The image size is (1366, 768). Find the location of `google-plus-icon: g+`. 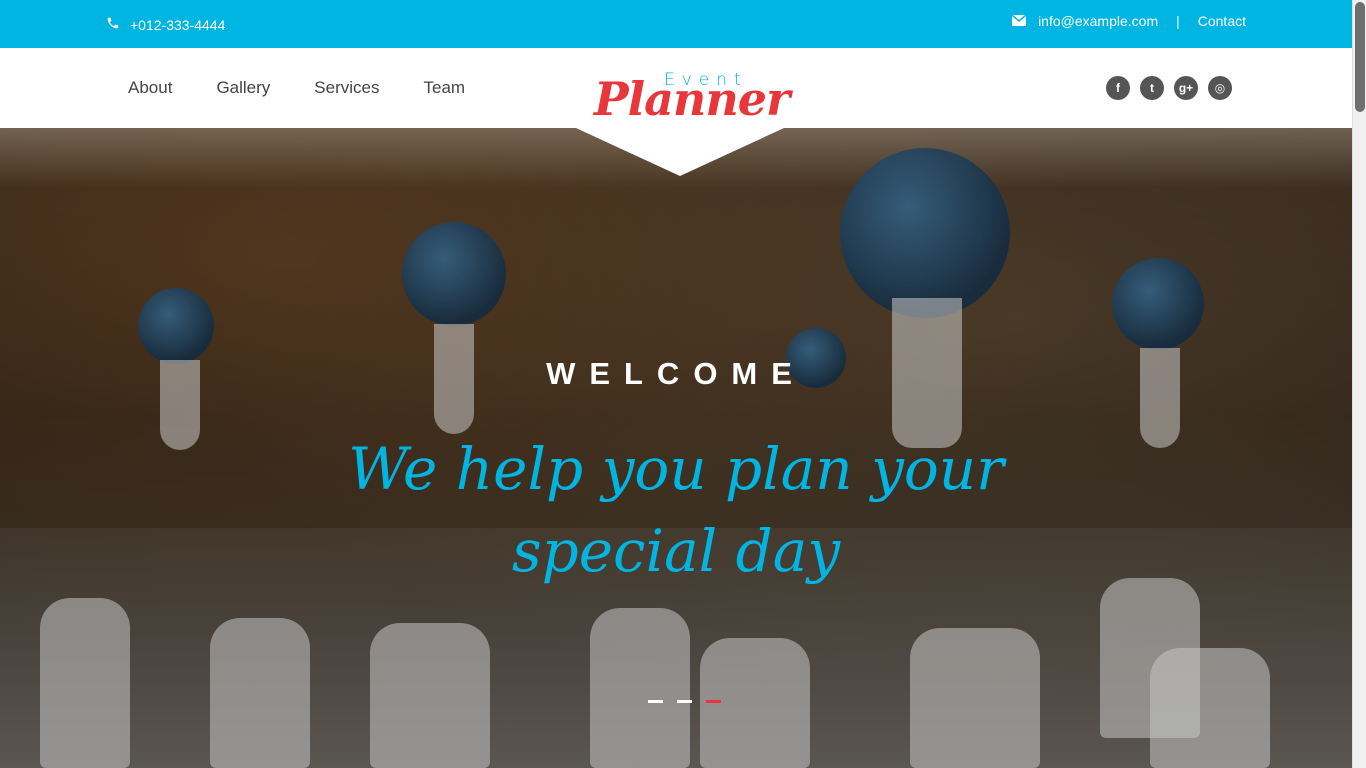

google-plus-icon: g+ is located at coordinates (1186, 88).